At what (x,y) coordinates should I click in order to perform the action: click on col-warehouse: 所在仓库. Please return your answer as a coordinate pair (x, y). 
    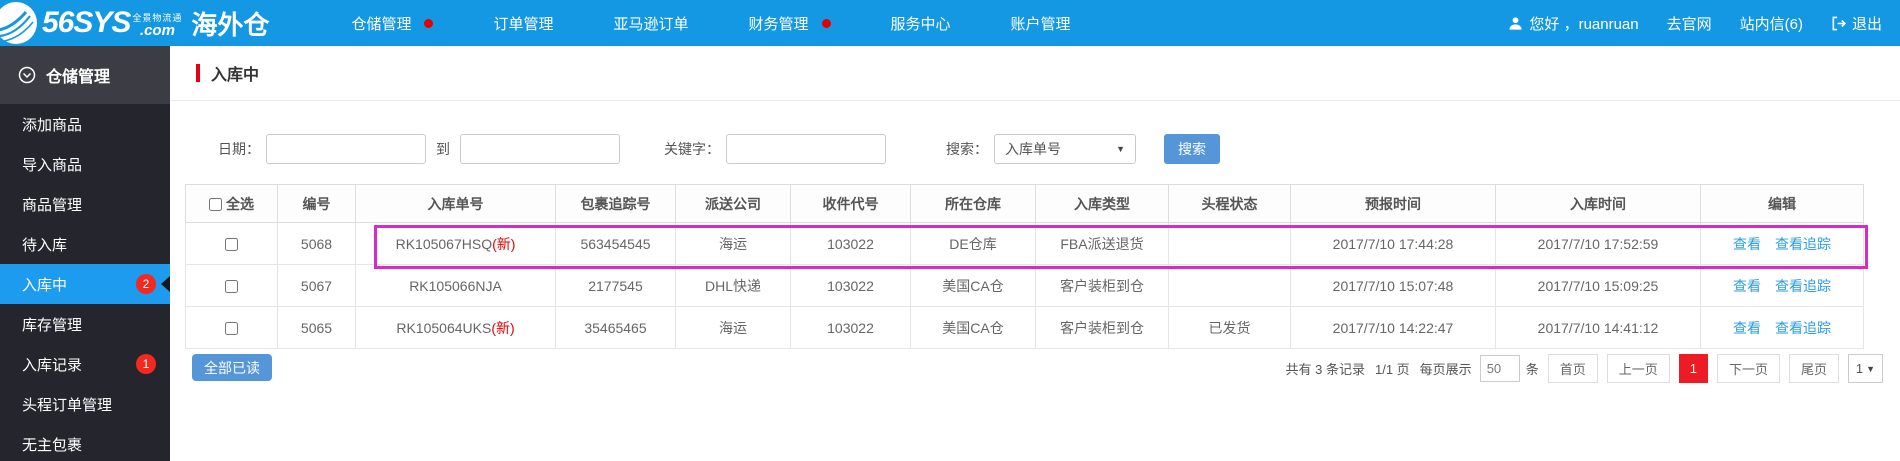
    Looking at the image, I should click on (973, 203).